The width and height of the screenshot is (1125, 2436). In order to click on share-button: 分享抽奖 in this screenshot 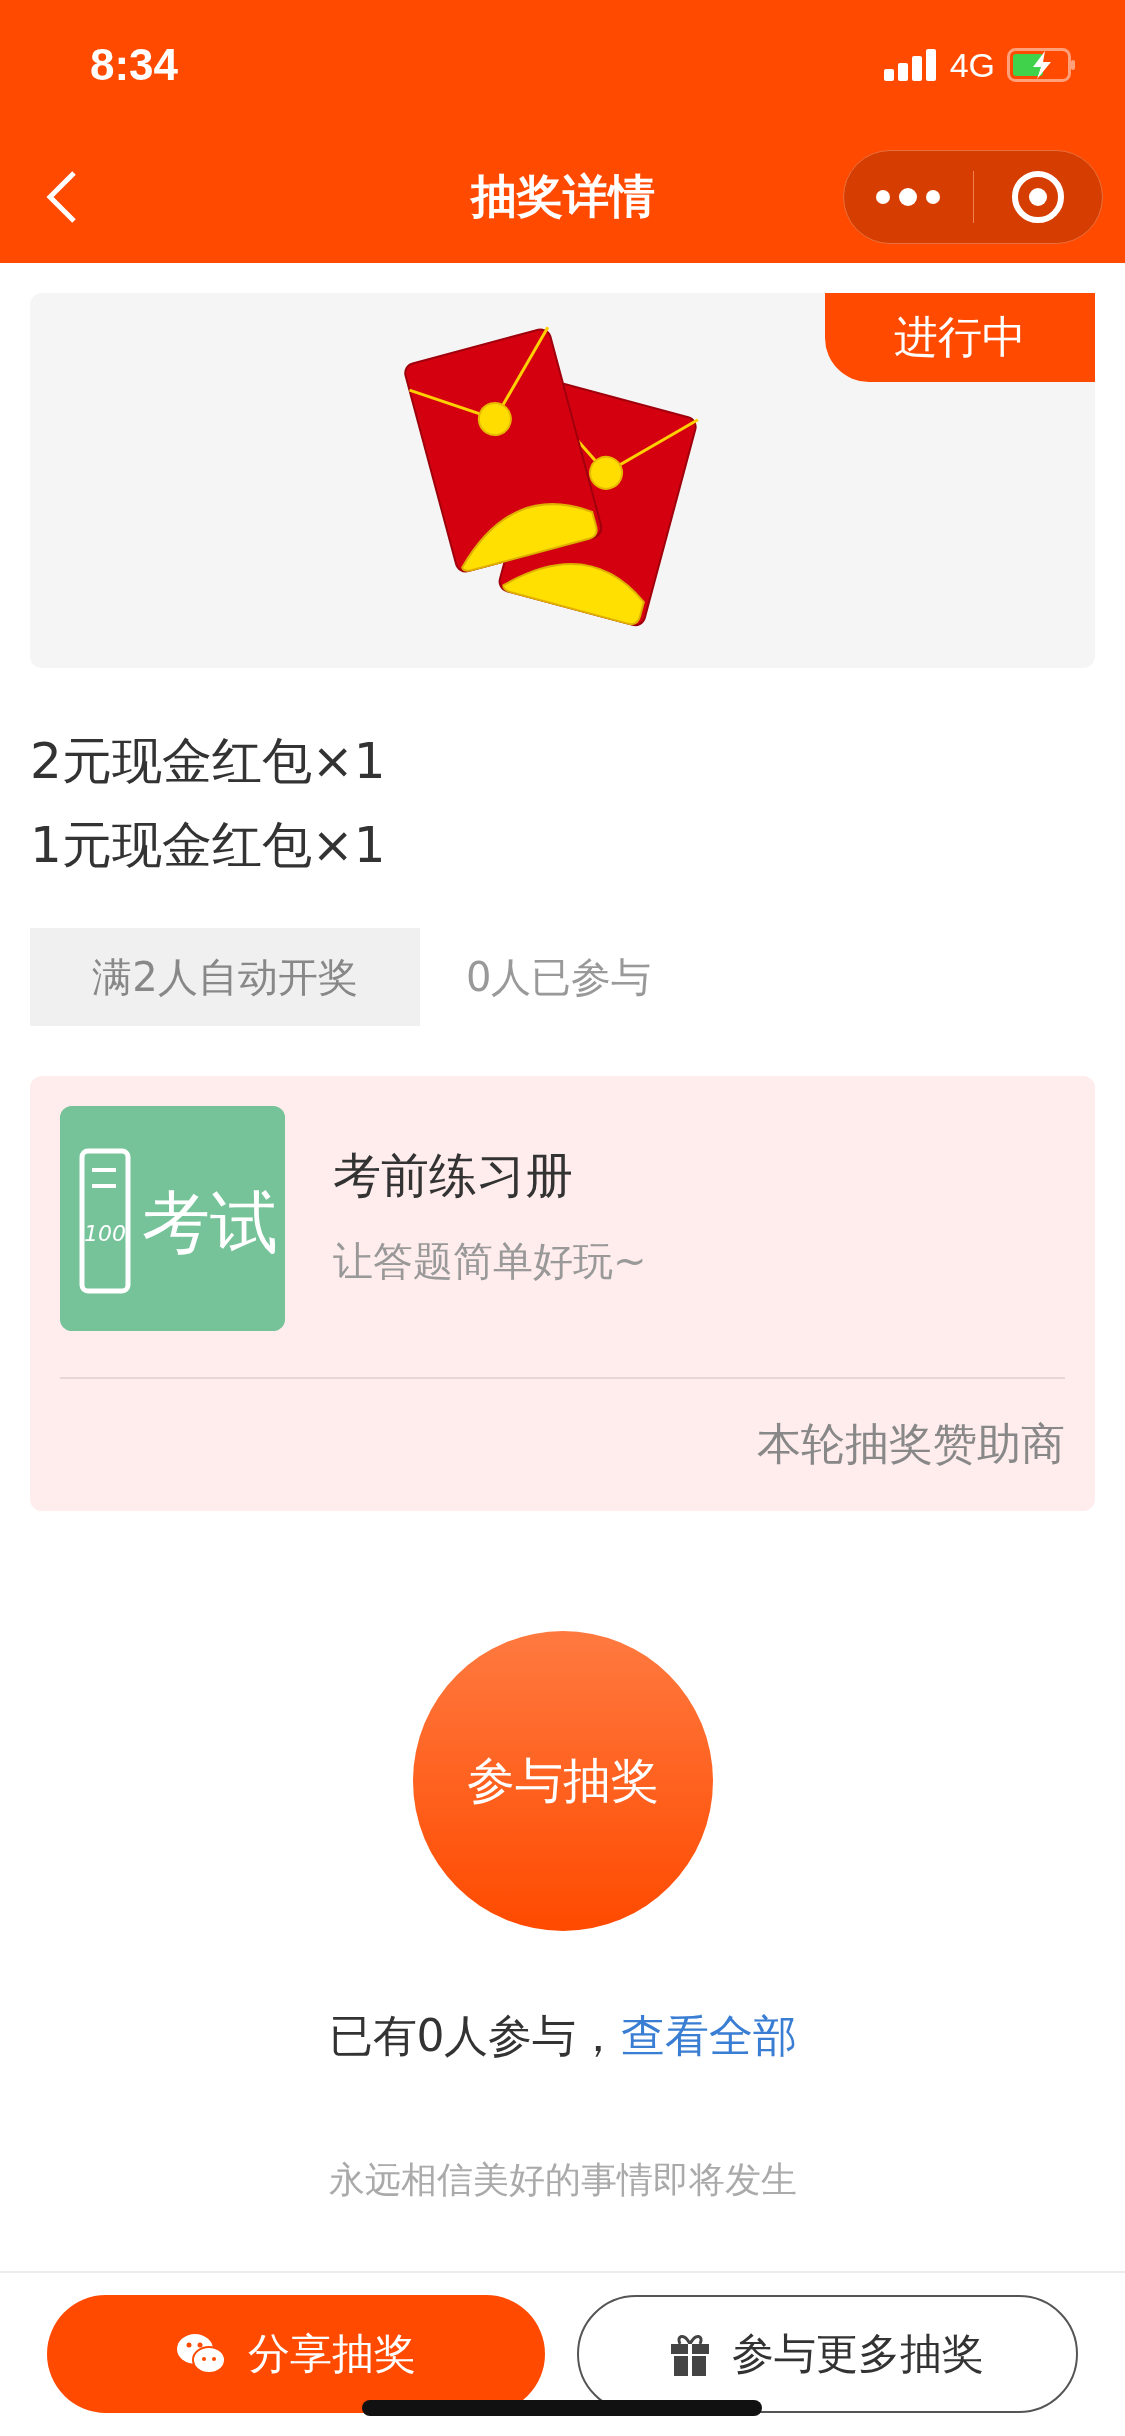, I will do `click(296, 2354)`.